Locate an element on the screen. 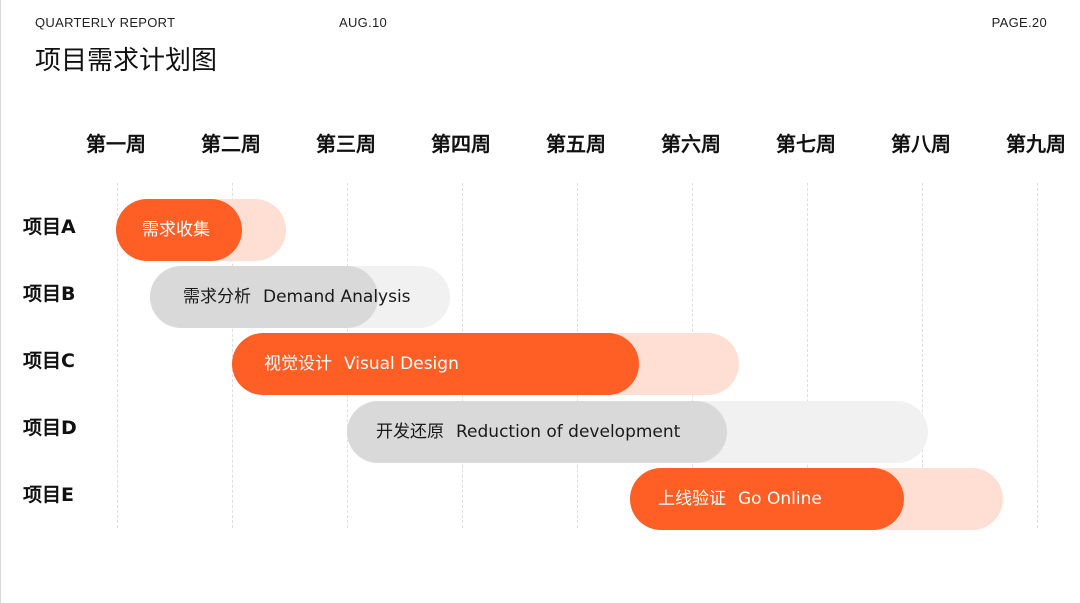 The height and width of the screenshot is (603, 1080). week-header: 第一周 第二周 第三周 第四周 第五周 第六周 第七周 第八周 第九周 is located at coordinates (540, 145).